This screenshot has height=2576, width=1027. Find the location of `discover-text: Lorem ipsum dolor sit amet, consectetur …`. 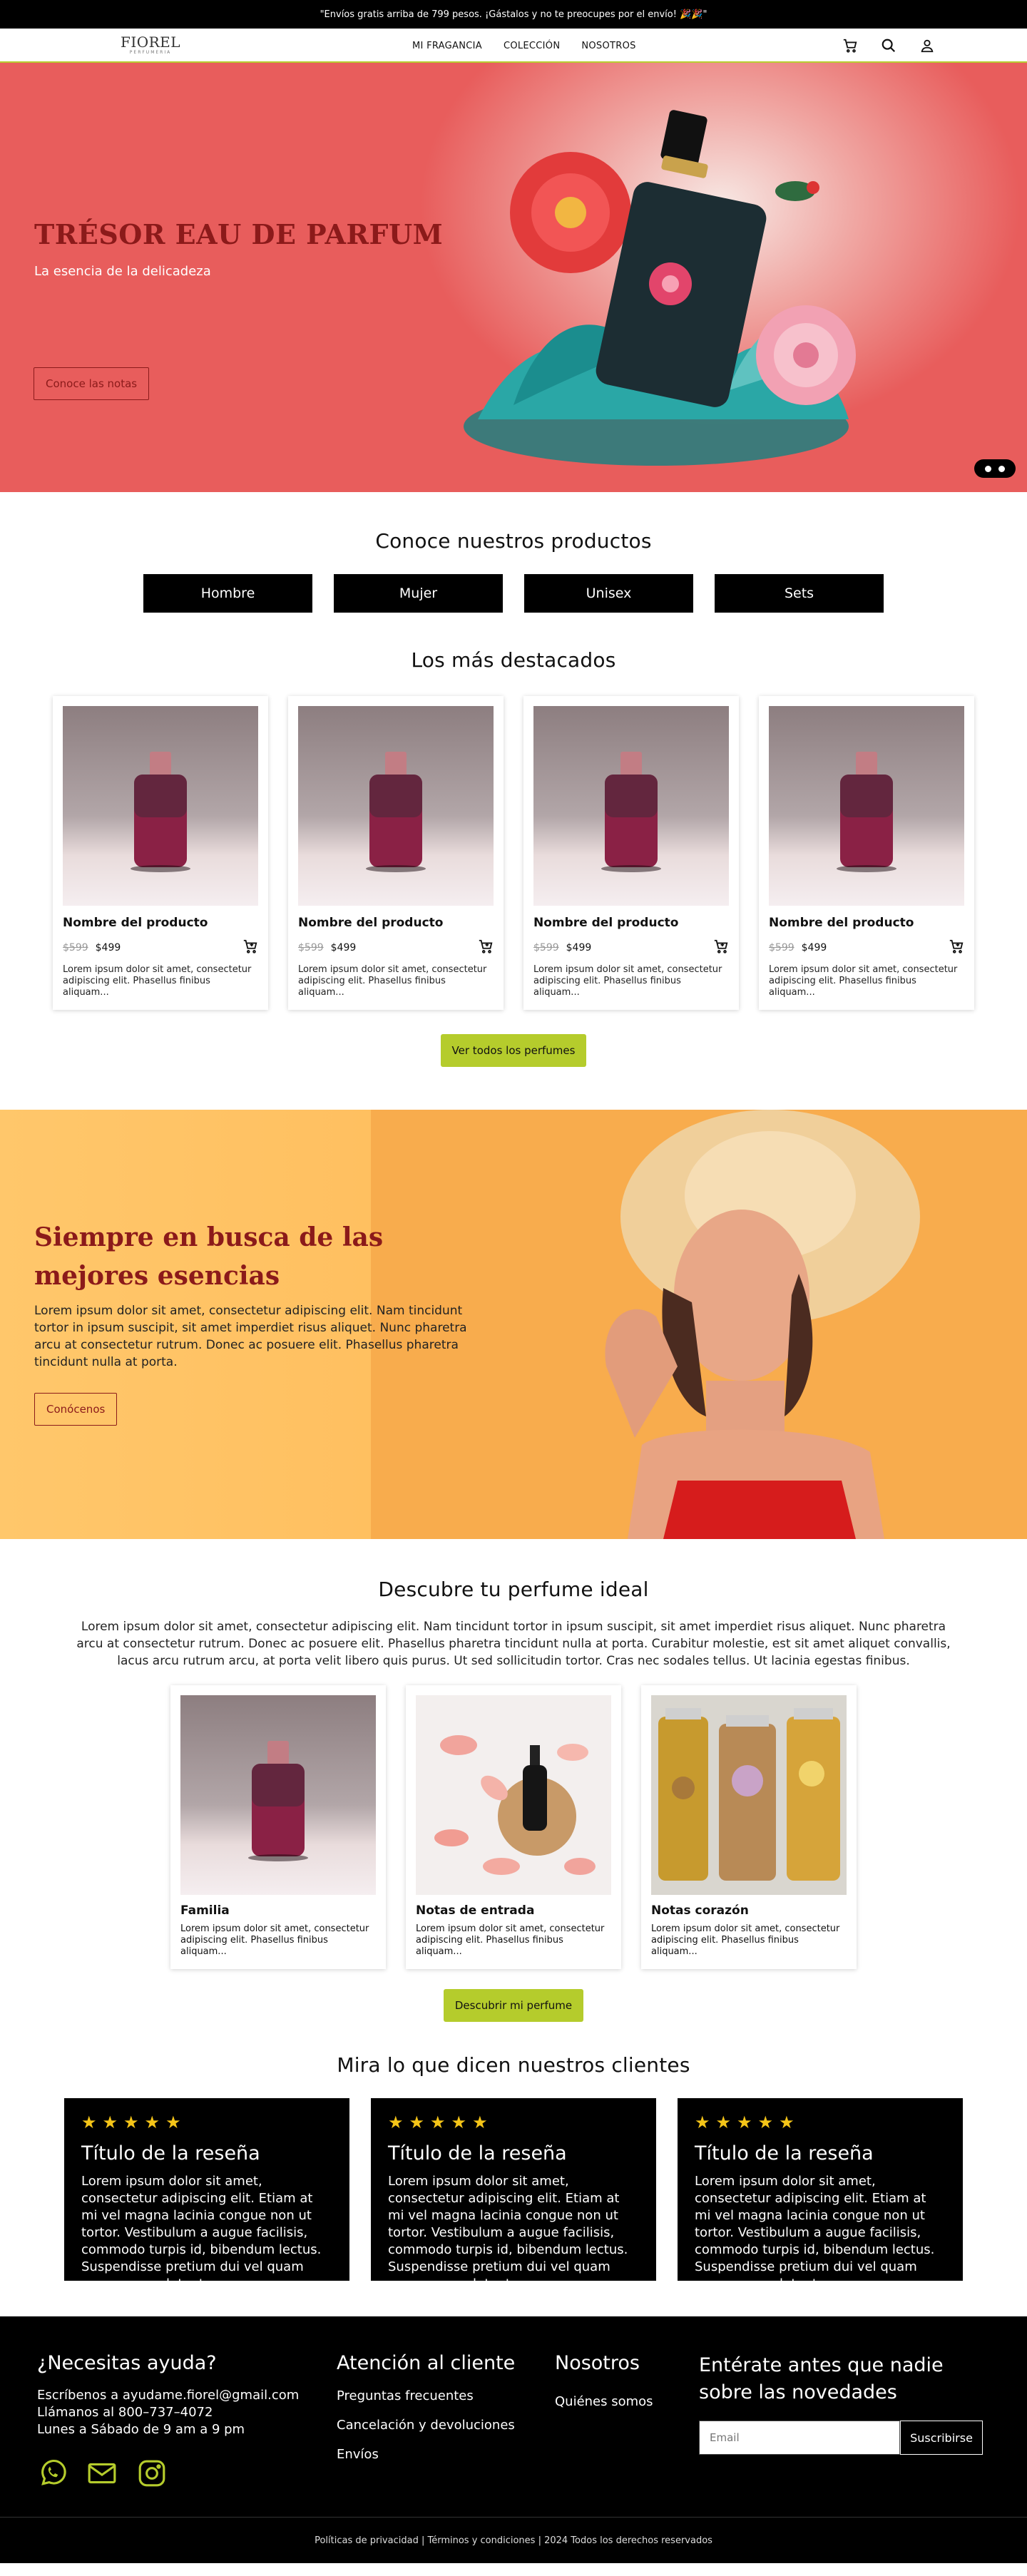

discover-text: Lorem ipsum dolor sit amet, consectetur … is located at coordinates (513, 1644).